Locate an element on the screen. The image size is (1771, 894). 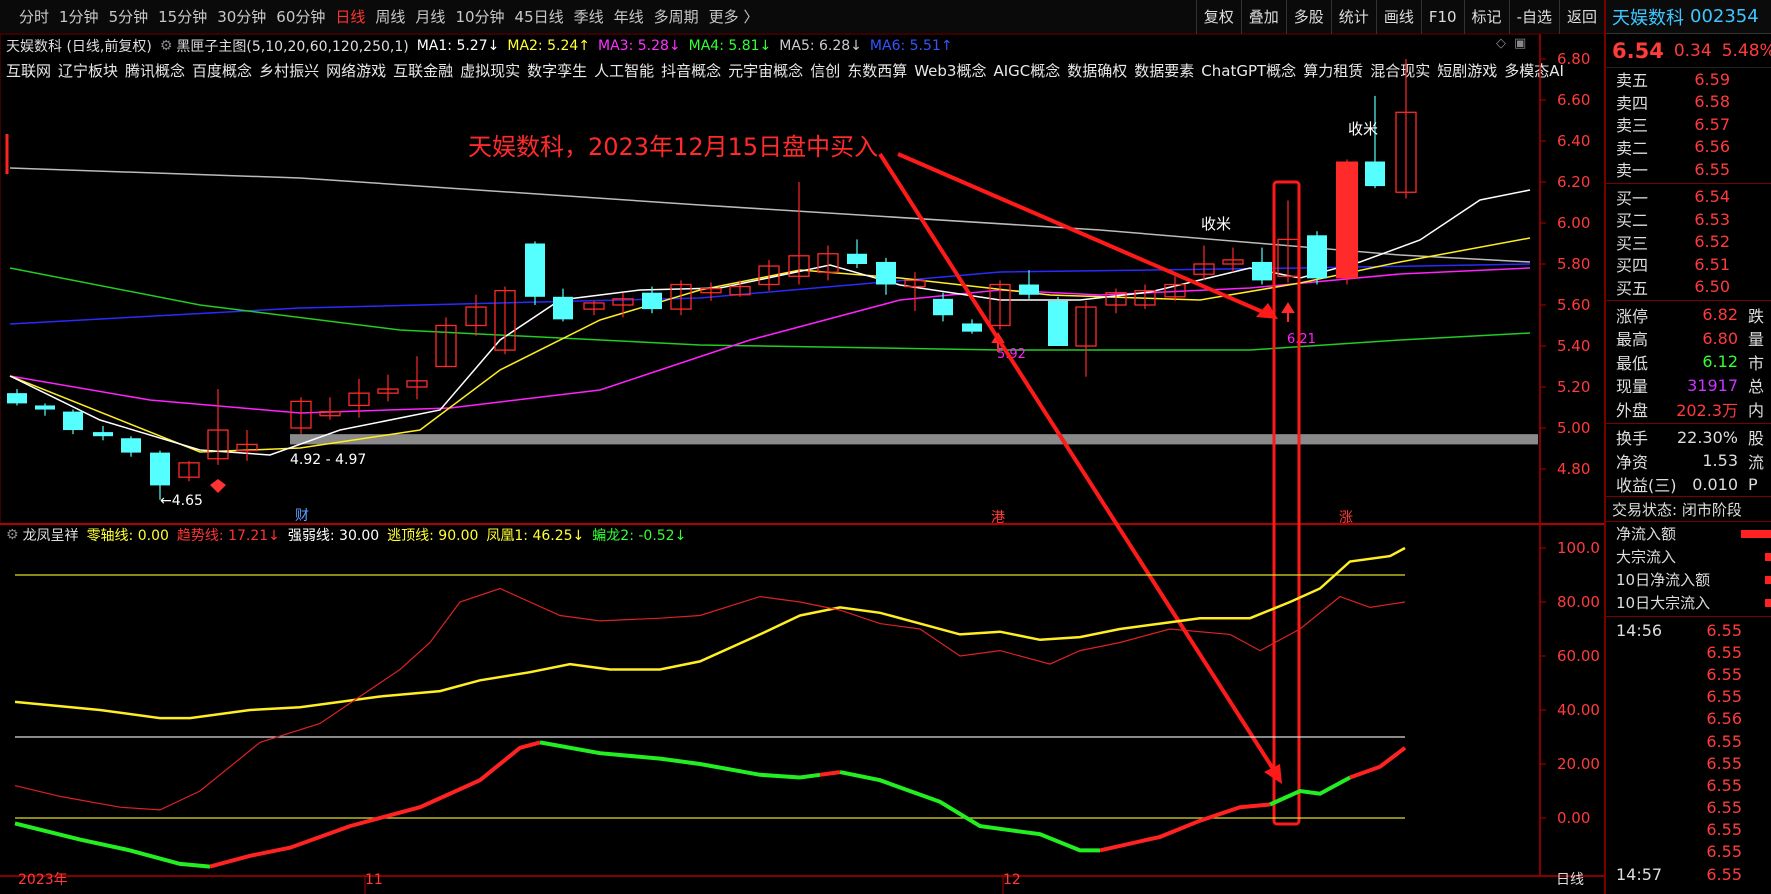
toolbar-button: F10 is located at coordinates (1442, 17).